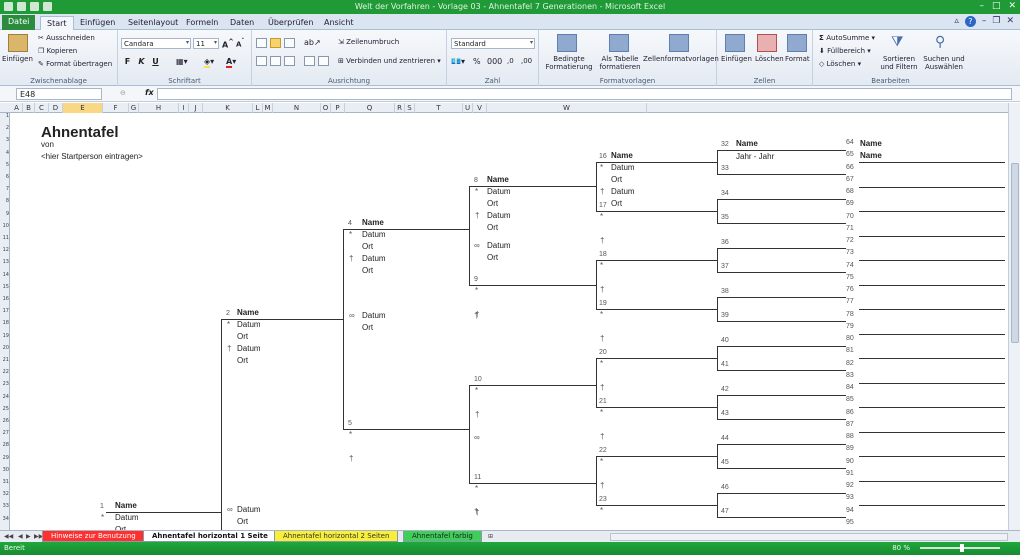  Describe the element at coordinates (996, 21) in the screenshot. I see `restore-icon: ❐` at that location.